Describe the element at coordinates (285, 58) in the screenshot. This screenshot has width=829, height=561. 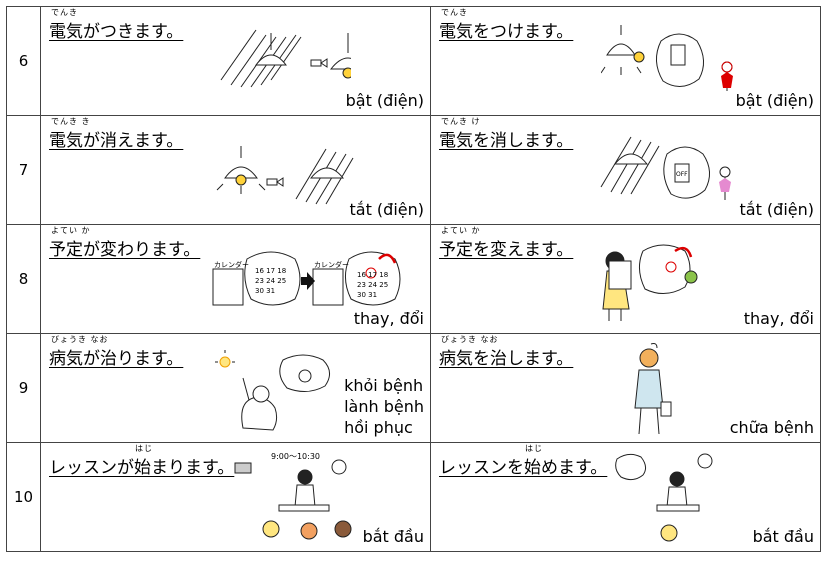
I see `lamp-turning-on-illustration` at that location.